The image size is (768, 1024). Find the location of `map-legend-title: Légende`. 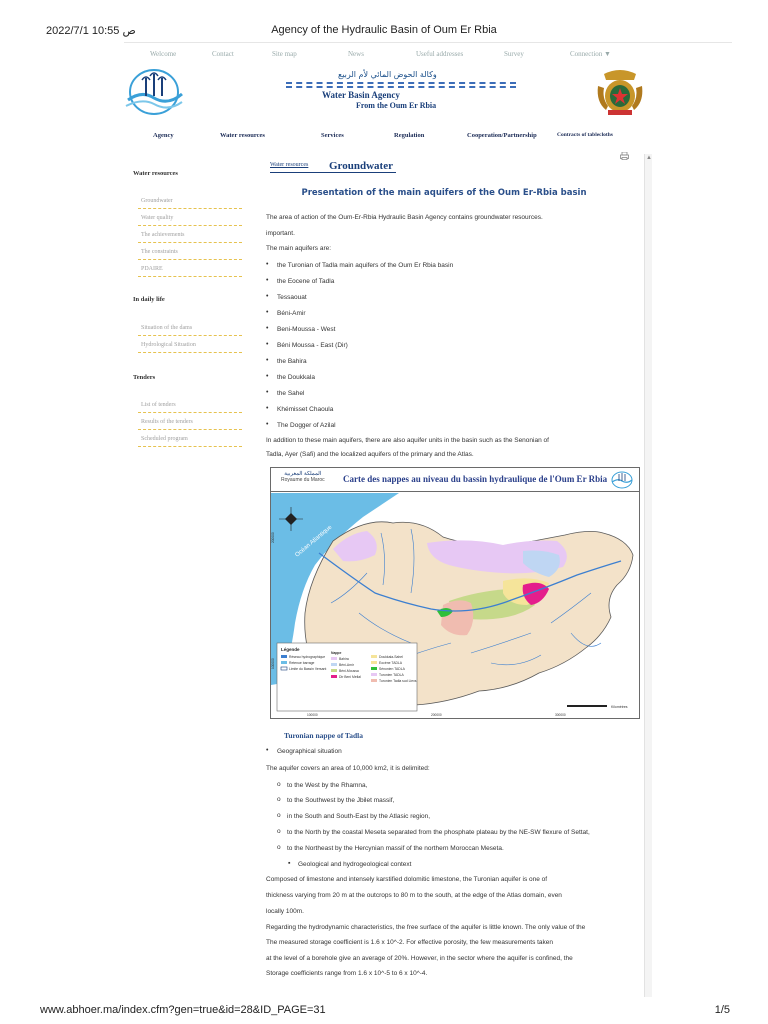

map-legend-title: Légende is located at coordinates (290, 649).